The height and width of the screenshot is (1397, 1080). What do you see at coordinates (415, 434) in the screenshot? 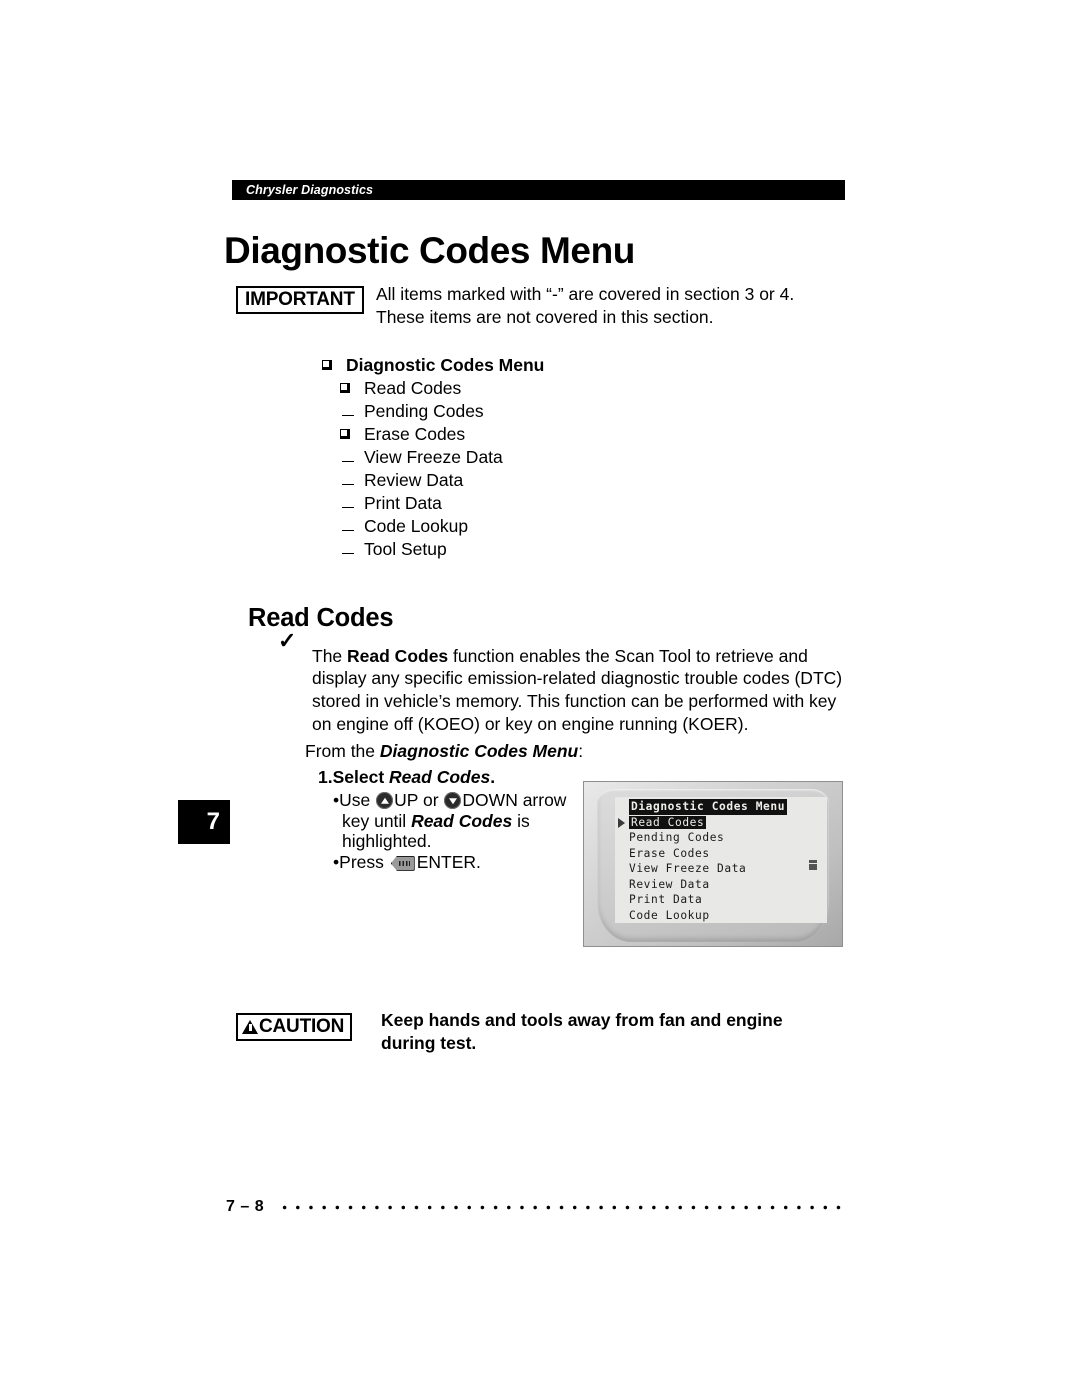
I see `outline-item-label: Erase Codes` at bounding box center [415, 434].